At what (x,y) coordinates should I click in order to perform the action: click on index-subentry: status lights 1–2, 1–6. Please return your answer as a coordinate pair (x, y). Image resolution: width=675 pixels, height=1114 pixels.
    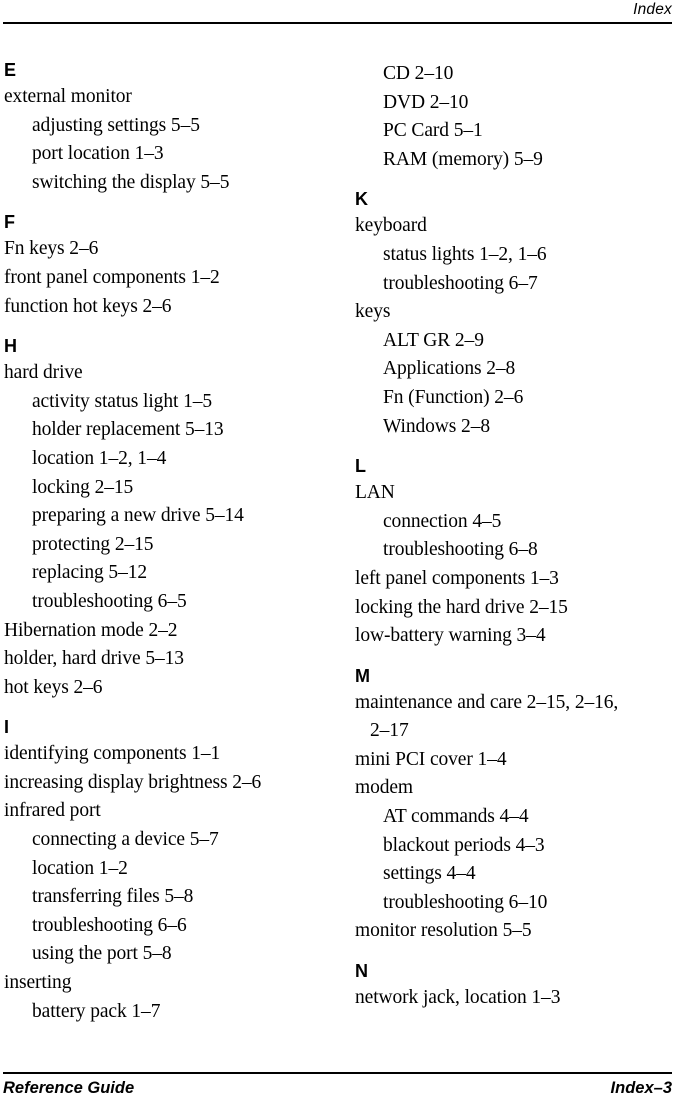
    Looking at the image, I should click on (465, 254).